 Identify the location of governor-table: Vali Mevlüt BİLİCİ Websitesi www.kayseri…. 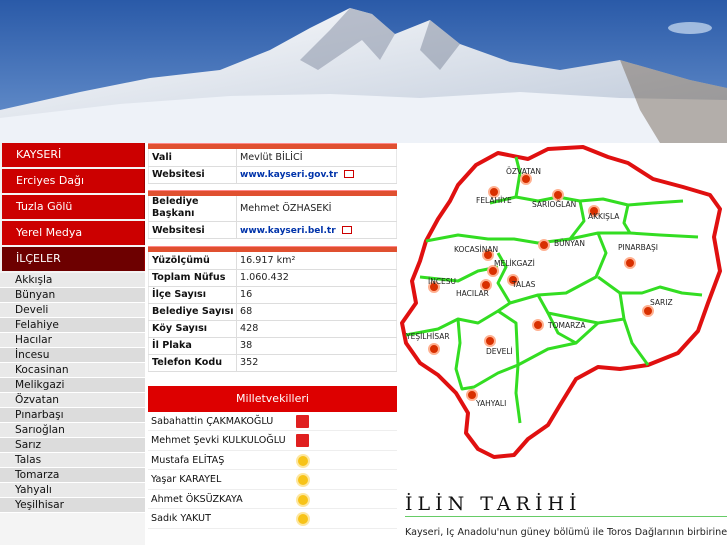
(272, 166).